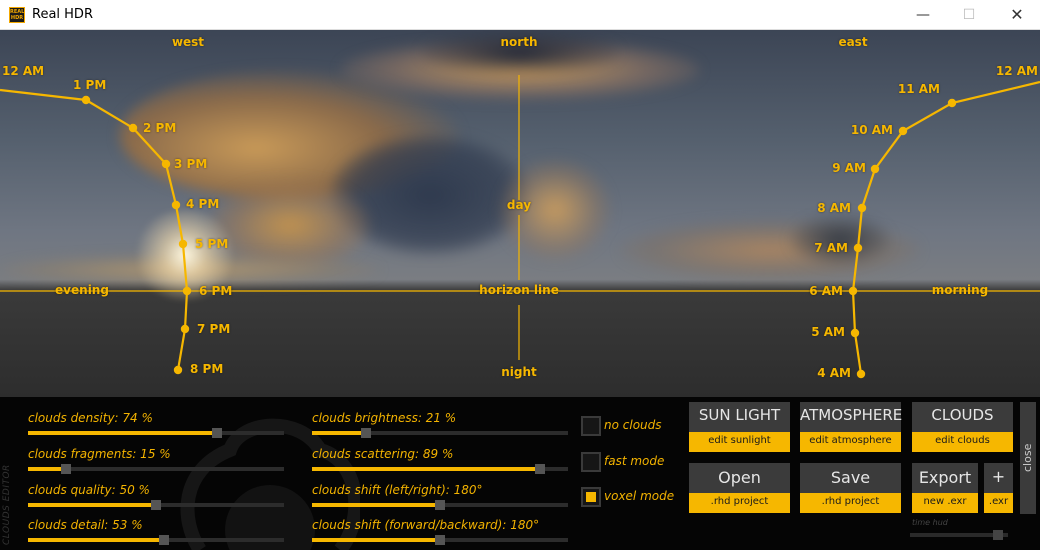 This screenshot has width=1040, height=550. I want to click on slider-label: clouds brightness: 21 %, so click(384, 418).